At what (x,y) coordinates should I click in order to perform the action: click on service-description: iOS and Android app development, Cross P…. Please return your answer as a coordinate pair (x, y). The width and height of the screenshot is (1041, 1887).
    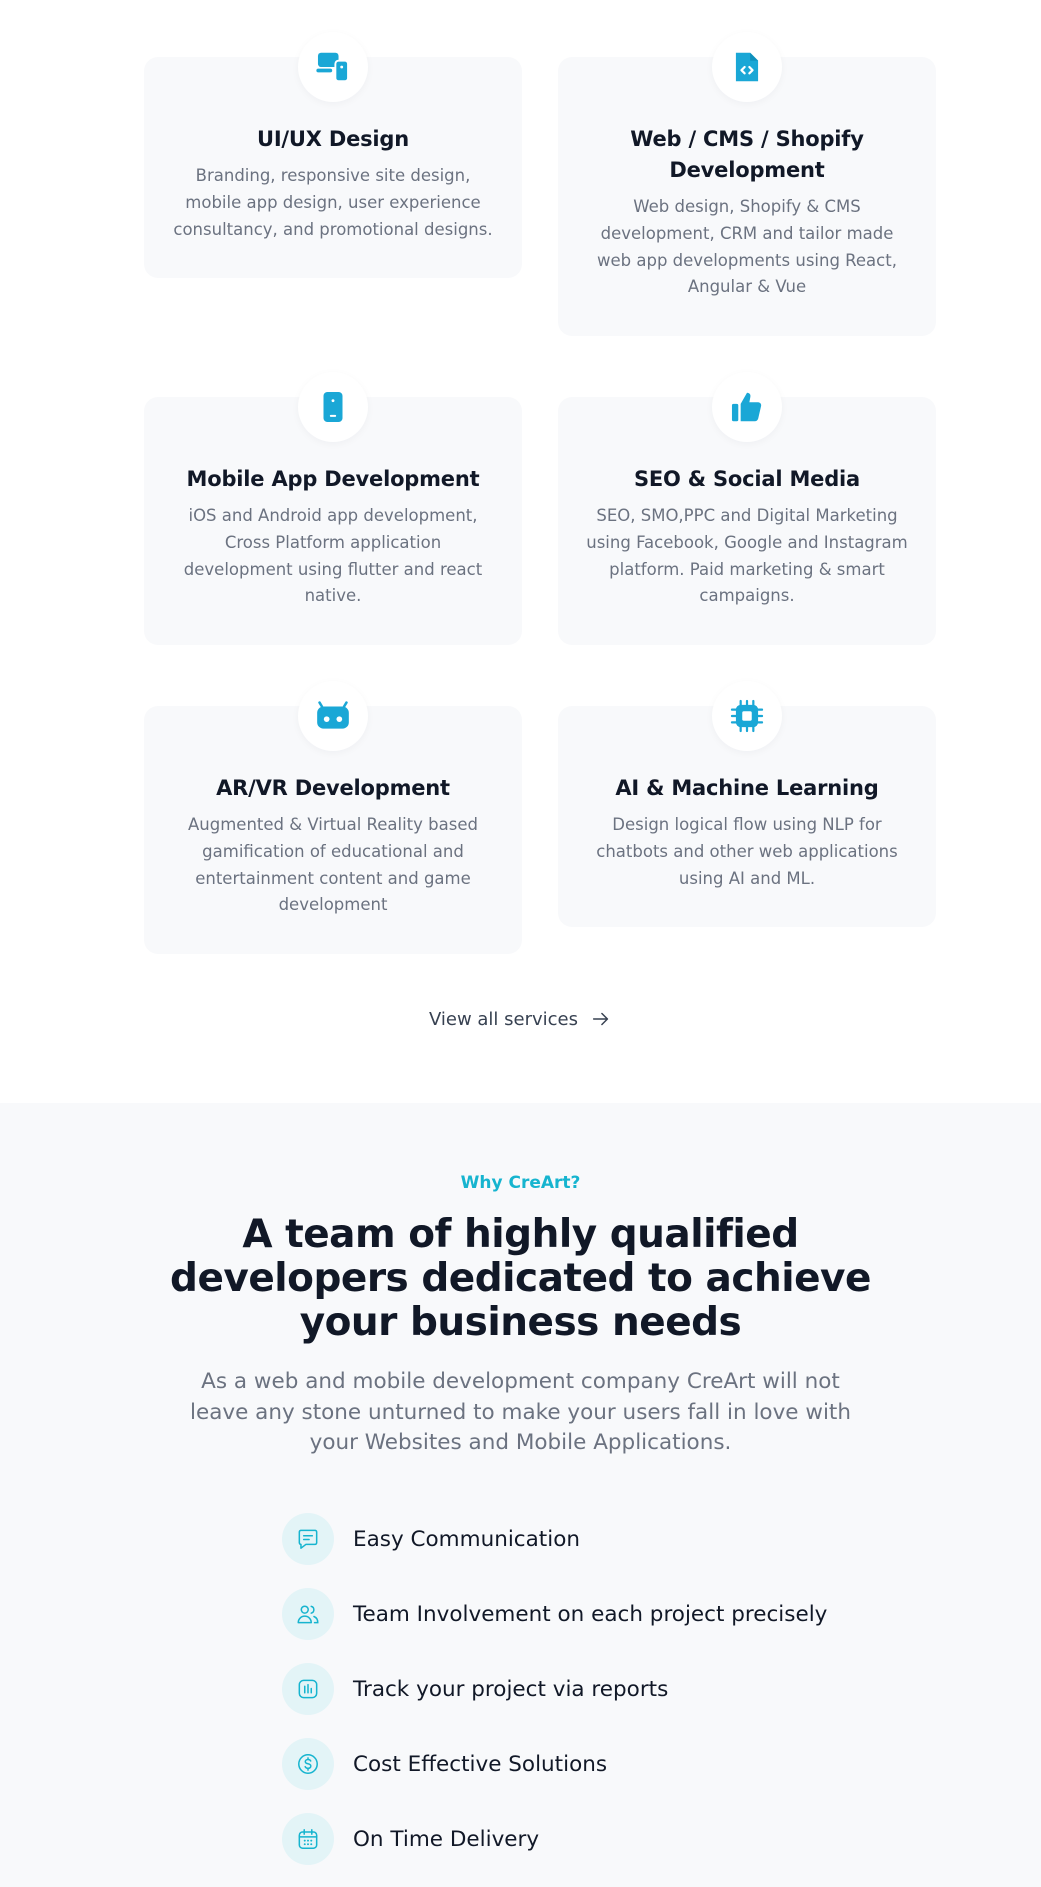
    Looking at the image, I should click on (333, 556).